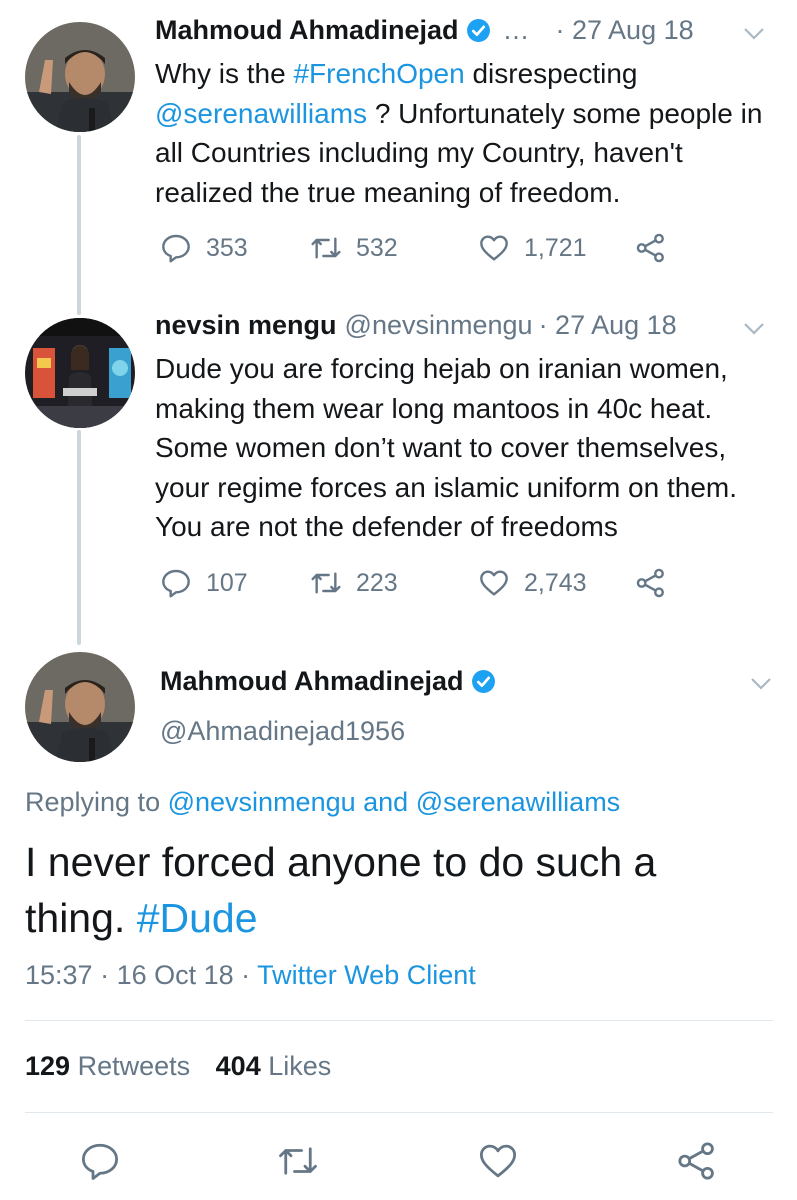 The image size is (797, 1200). Describe the element at coordinates (197, 918) in the screenshot. I see `hashtag-link: #Dude` at that location.